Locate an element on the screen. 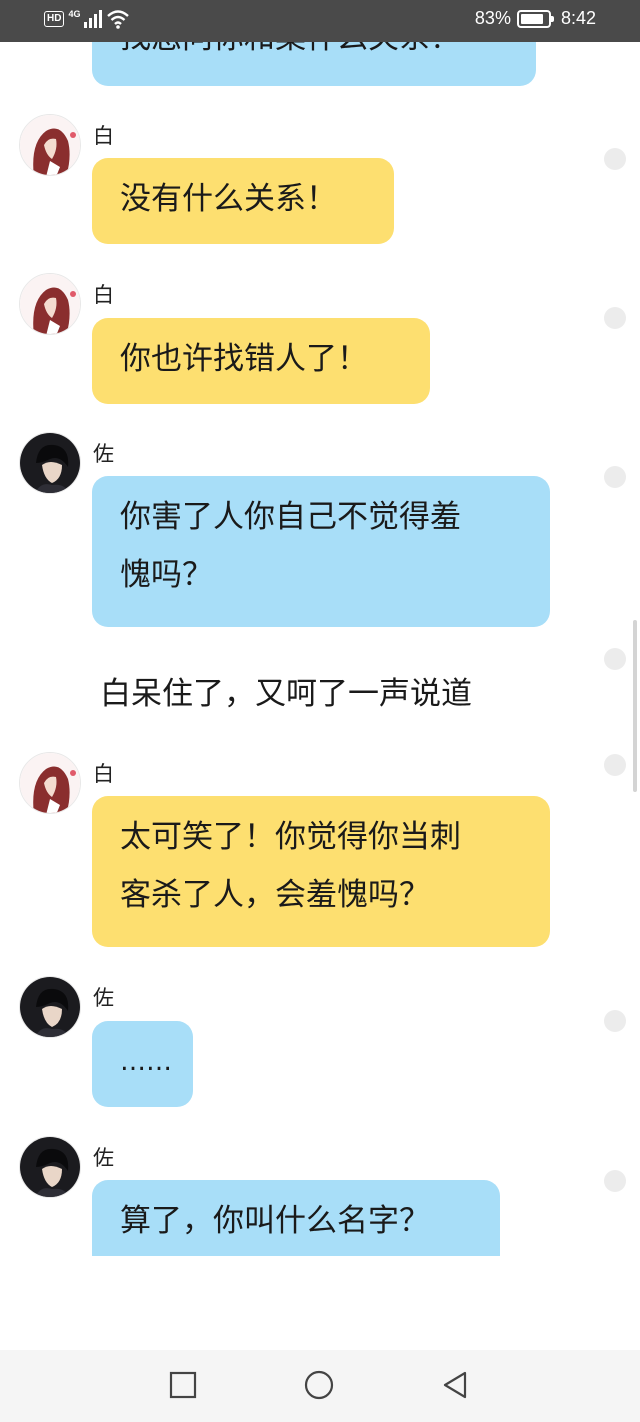  network-type-label: 4G is located at coordinates (74, 14).